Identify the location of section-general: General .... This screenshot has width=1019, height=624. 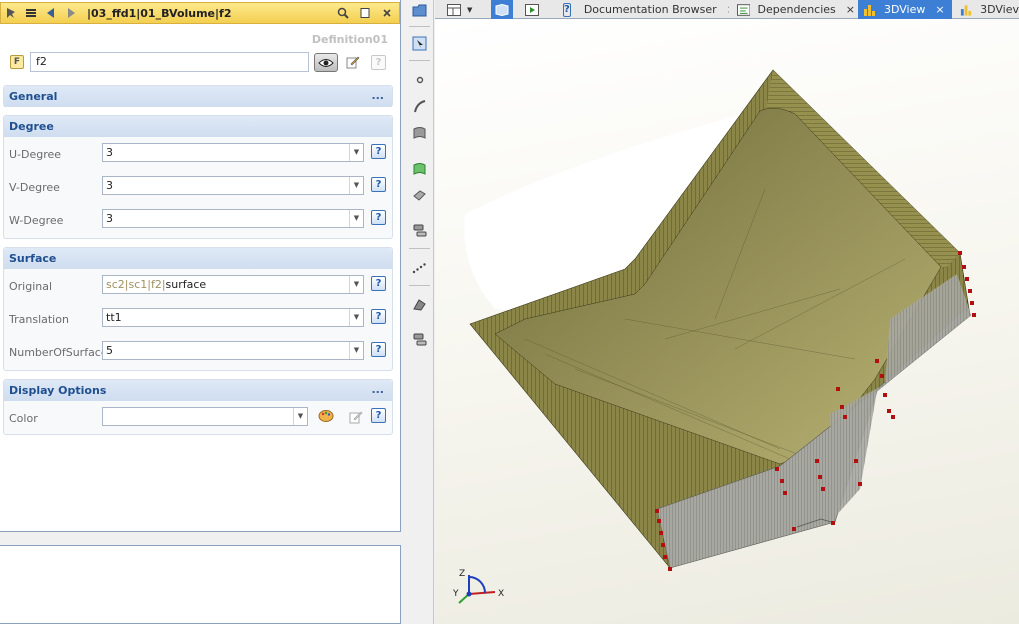
(198, 96).